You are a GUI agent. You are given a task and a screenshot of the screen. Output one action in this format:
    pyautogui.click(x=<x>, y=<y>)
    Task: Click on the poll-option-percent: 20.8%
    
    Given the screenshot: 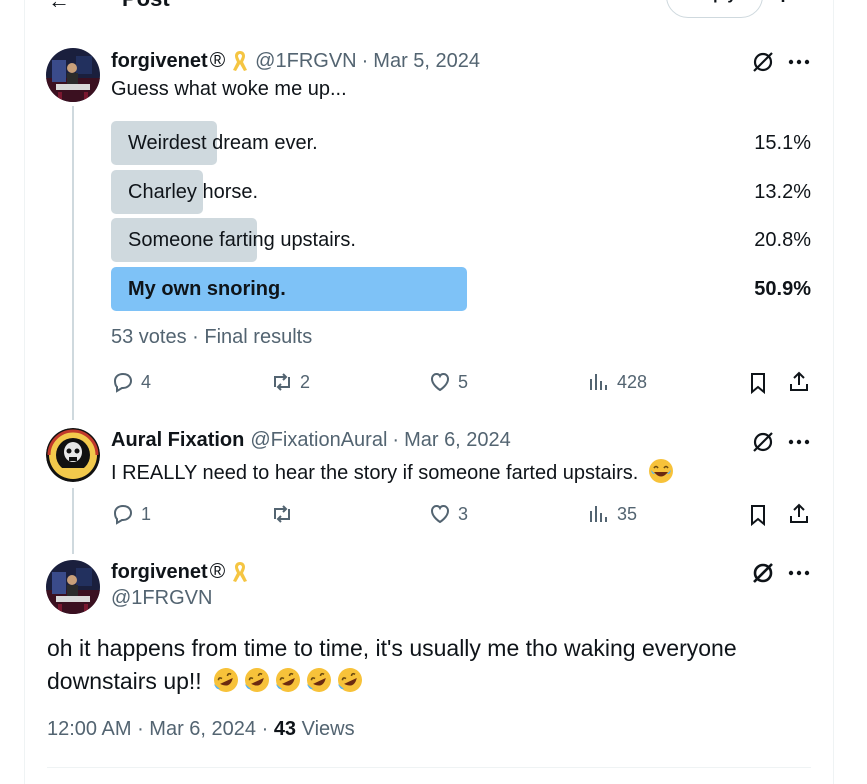 What is the action you would take?
    pyautogui.click(x=782, y=240)
    